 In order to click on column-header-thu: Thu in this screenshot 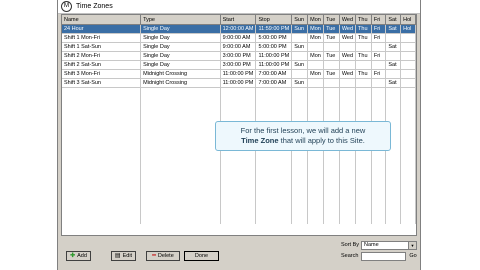, I will do `click(363, 20)`.